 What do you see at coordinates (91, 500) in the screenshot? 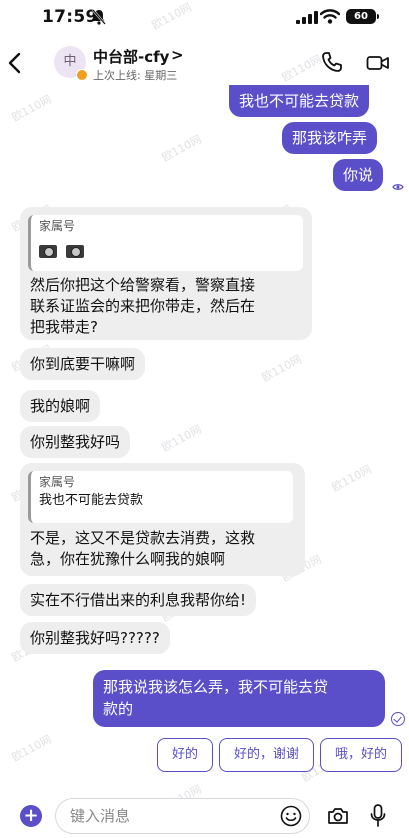
I see `quote-text: 我也不可能去贷款` at bounding box center [91, 500].